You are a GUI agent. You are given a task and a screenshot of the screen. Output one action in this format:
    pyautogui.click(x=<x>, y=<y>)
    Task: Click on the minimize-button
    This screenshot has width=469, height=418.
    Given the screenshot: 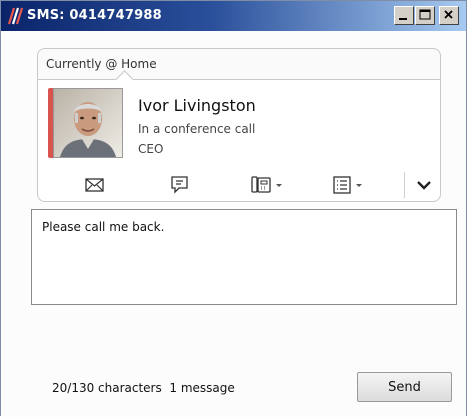 What is the action you would take?
    pyautogui.click(x=404, y=15)
    